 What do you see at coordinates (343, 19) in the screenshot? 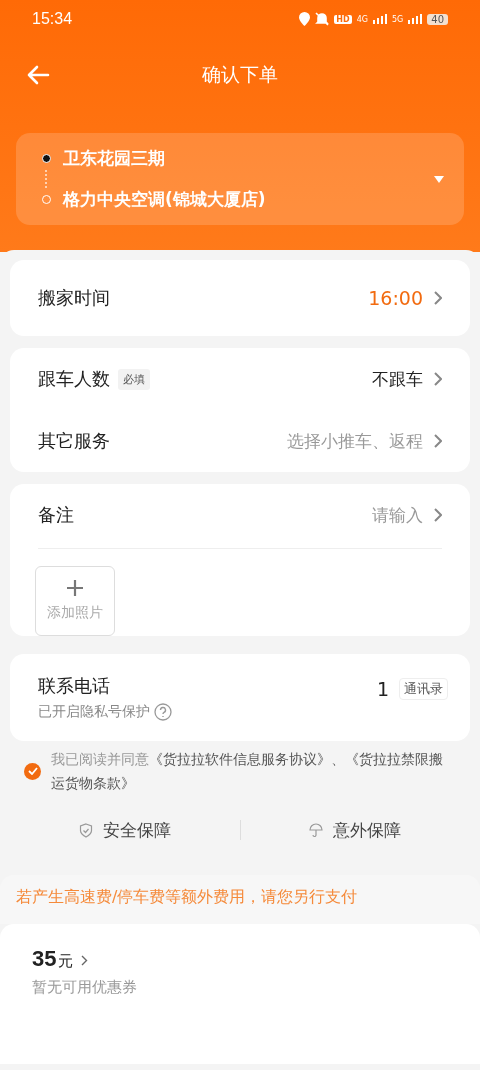
I see `hd-indicator: HD` at bounding box center [343, 19].